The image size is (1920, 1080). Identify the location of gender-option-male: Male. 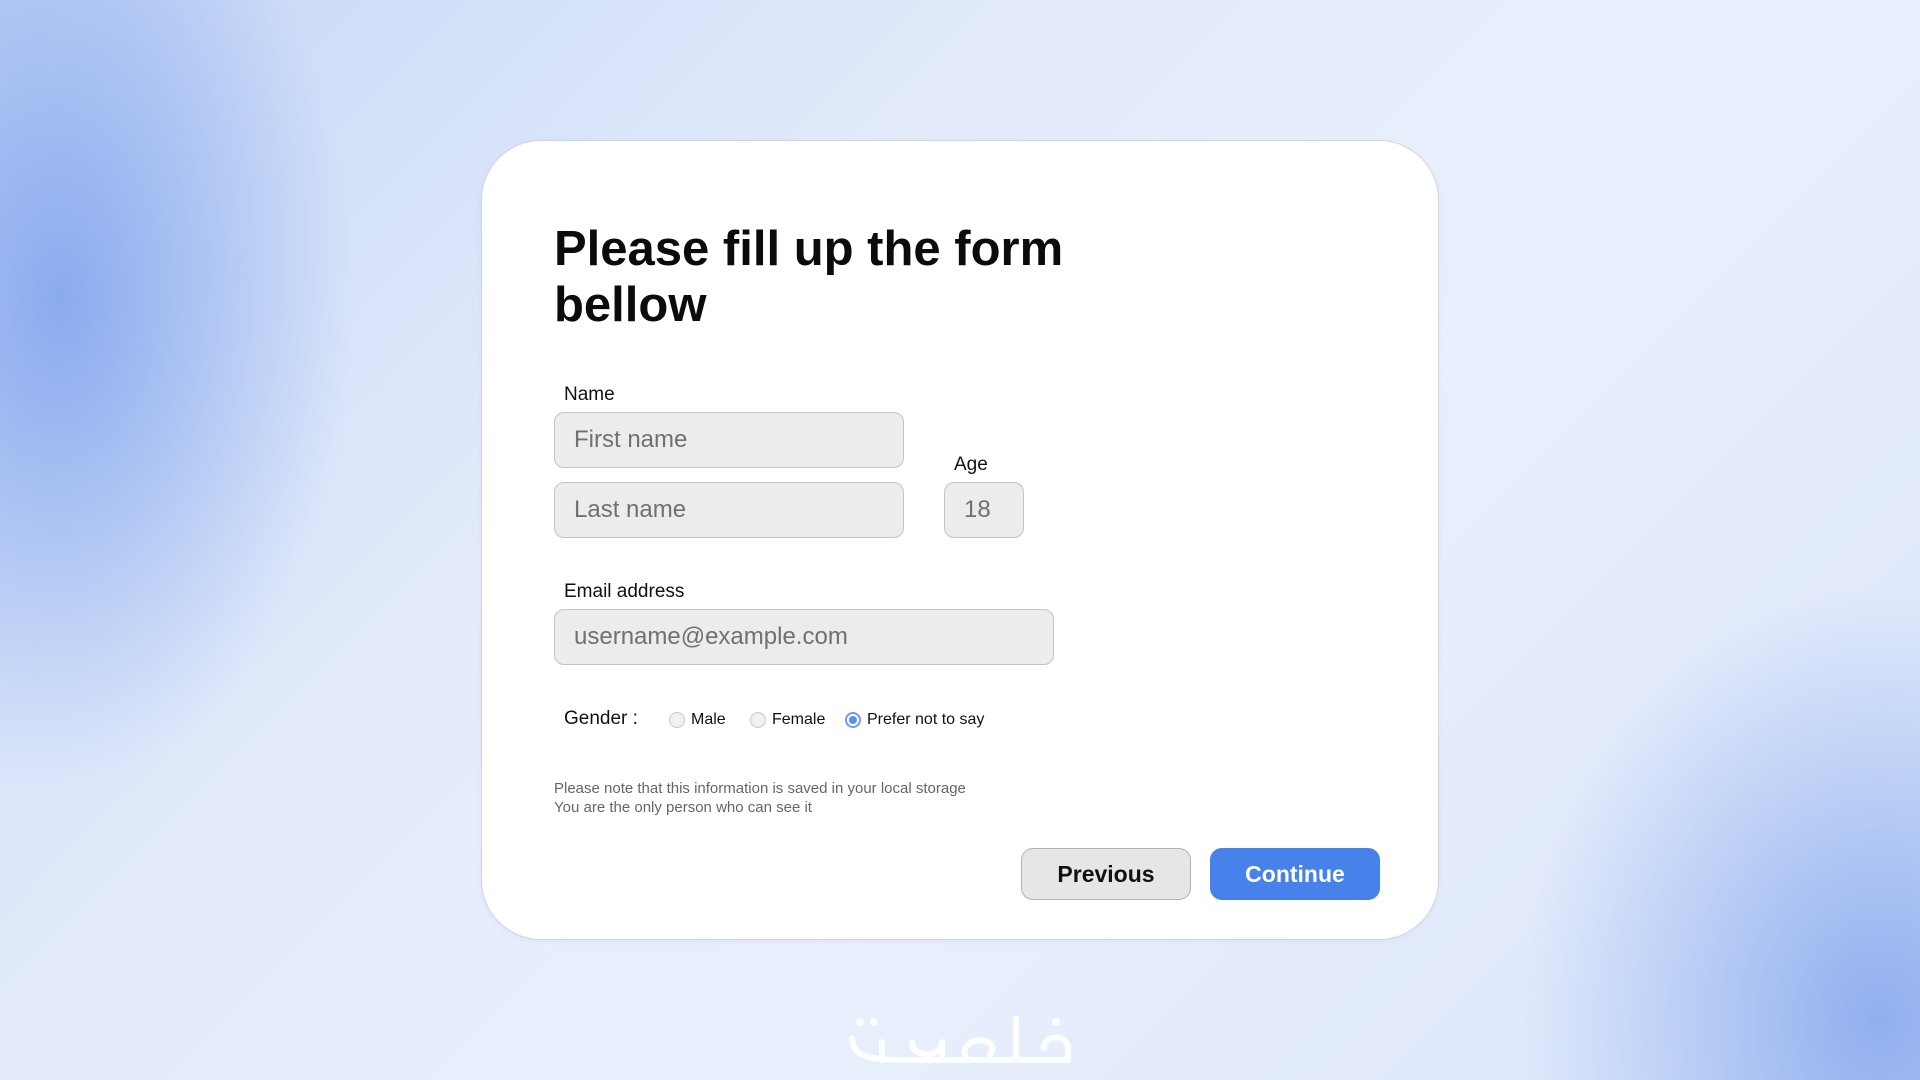
(697, 720).